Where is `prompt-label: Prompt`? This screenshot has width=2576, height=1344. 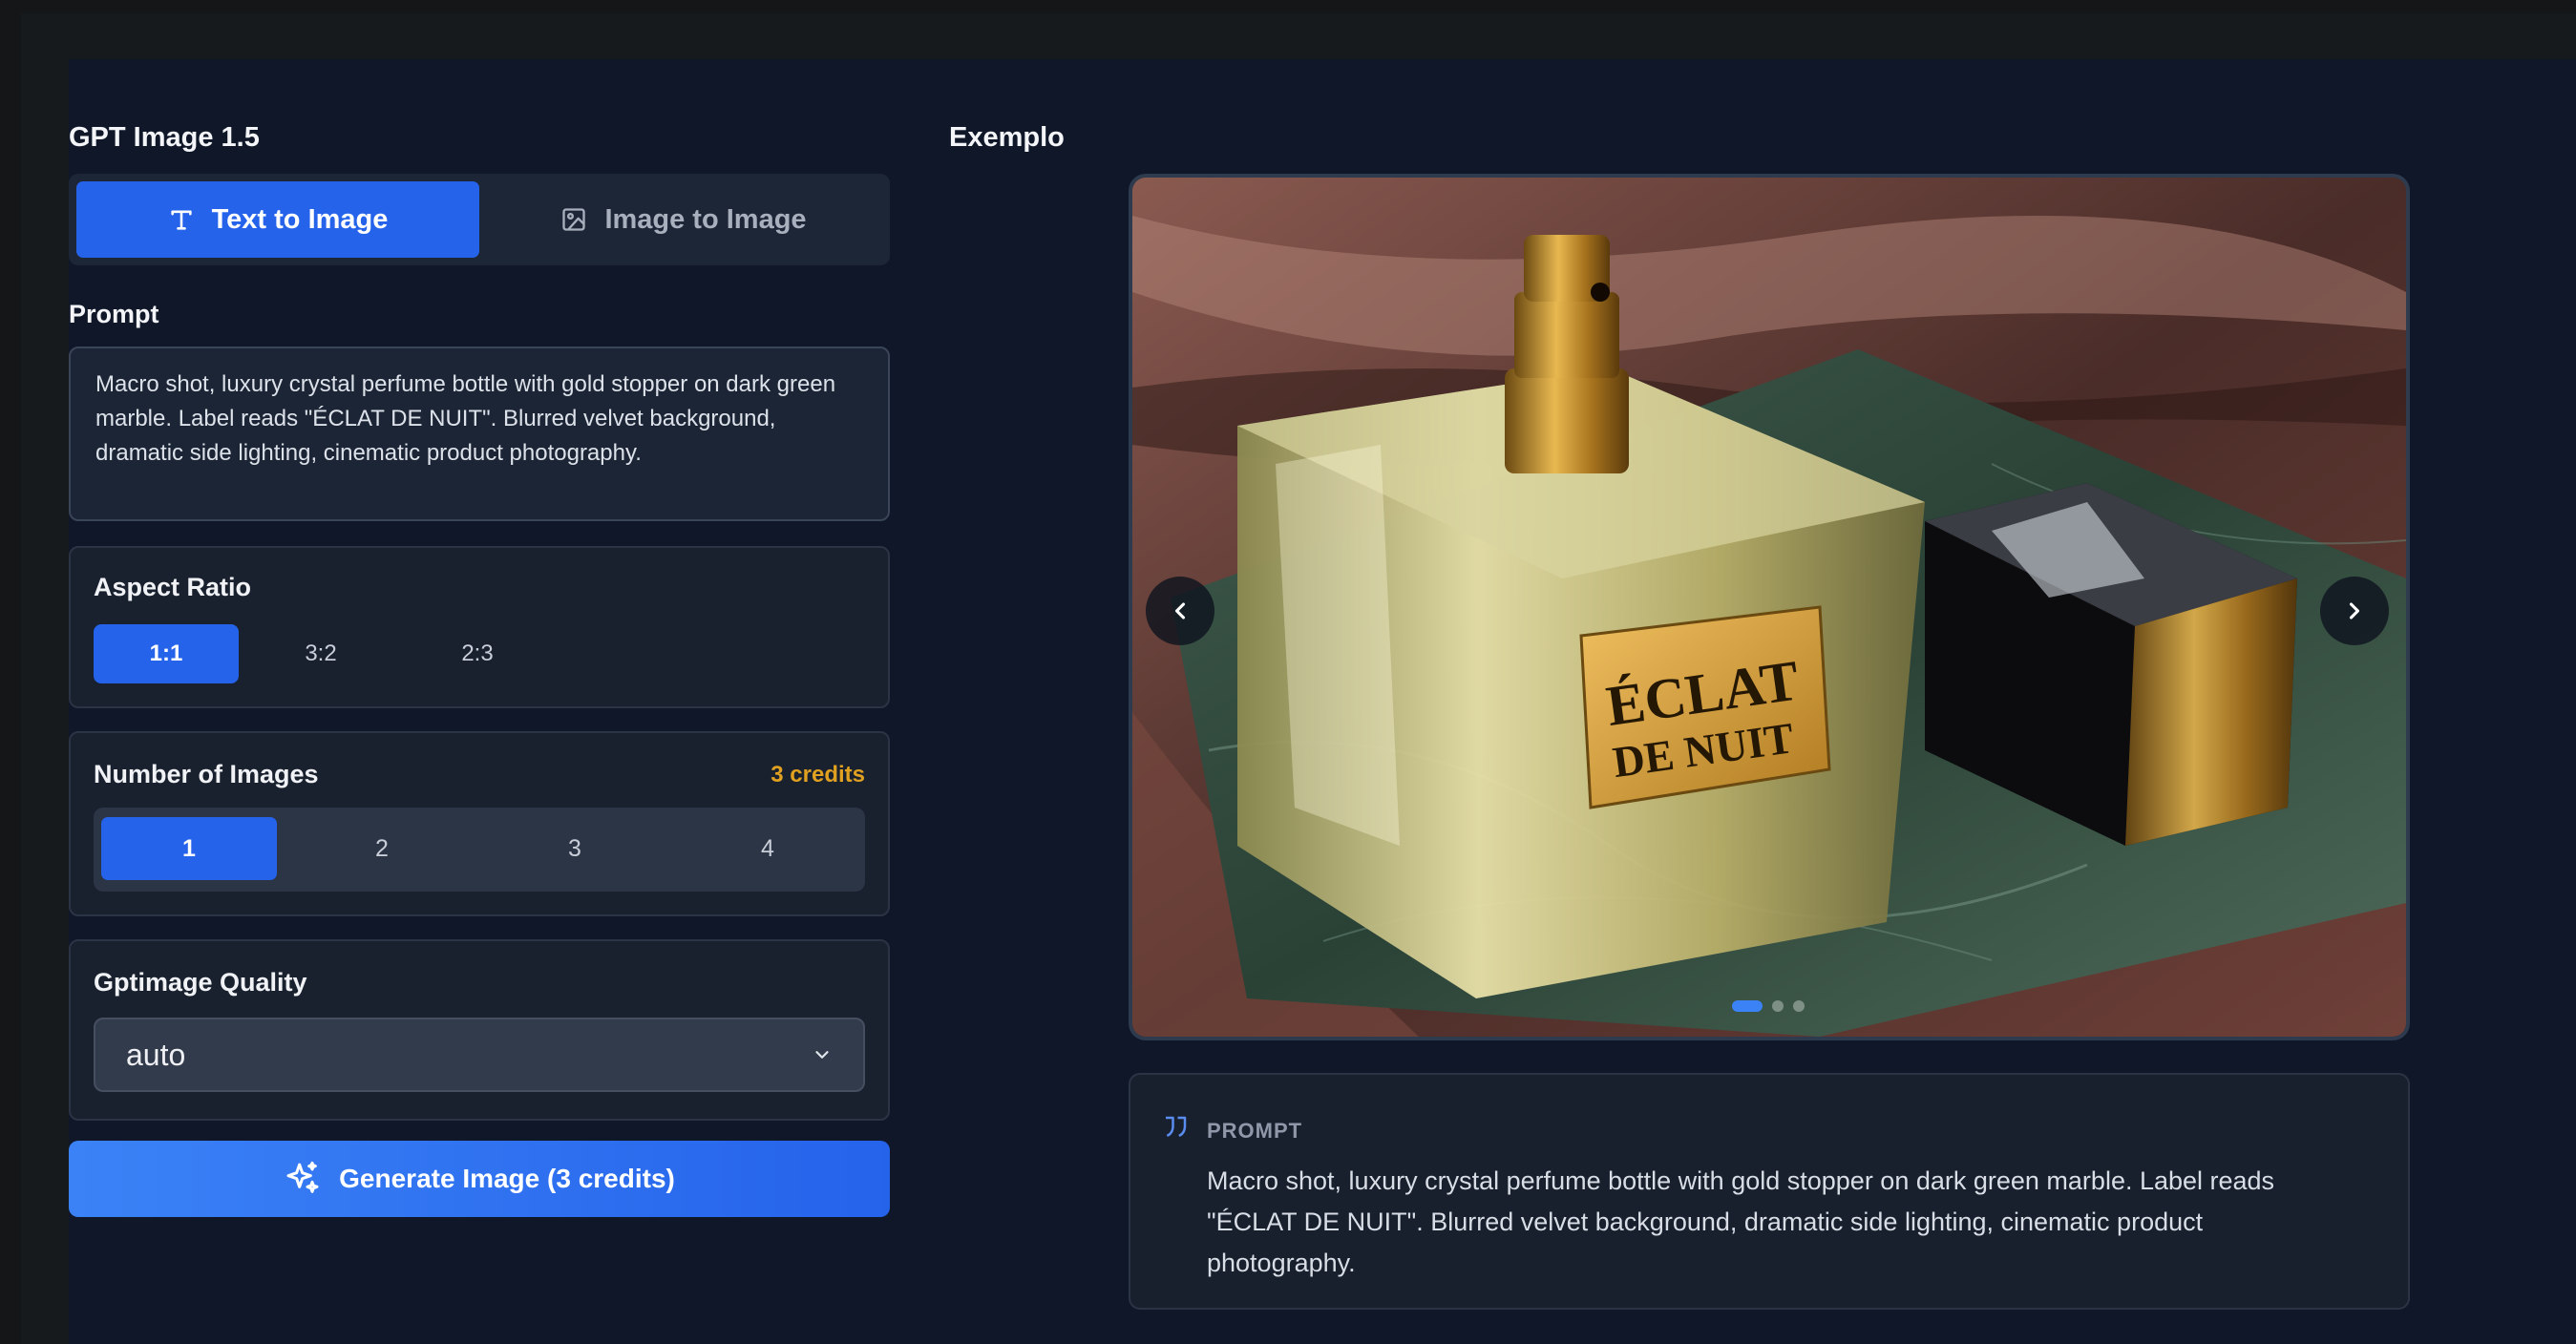 prompt-label: Prompt is located at coordinates (114, 314).